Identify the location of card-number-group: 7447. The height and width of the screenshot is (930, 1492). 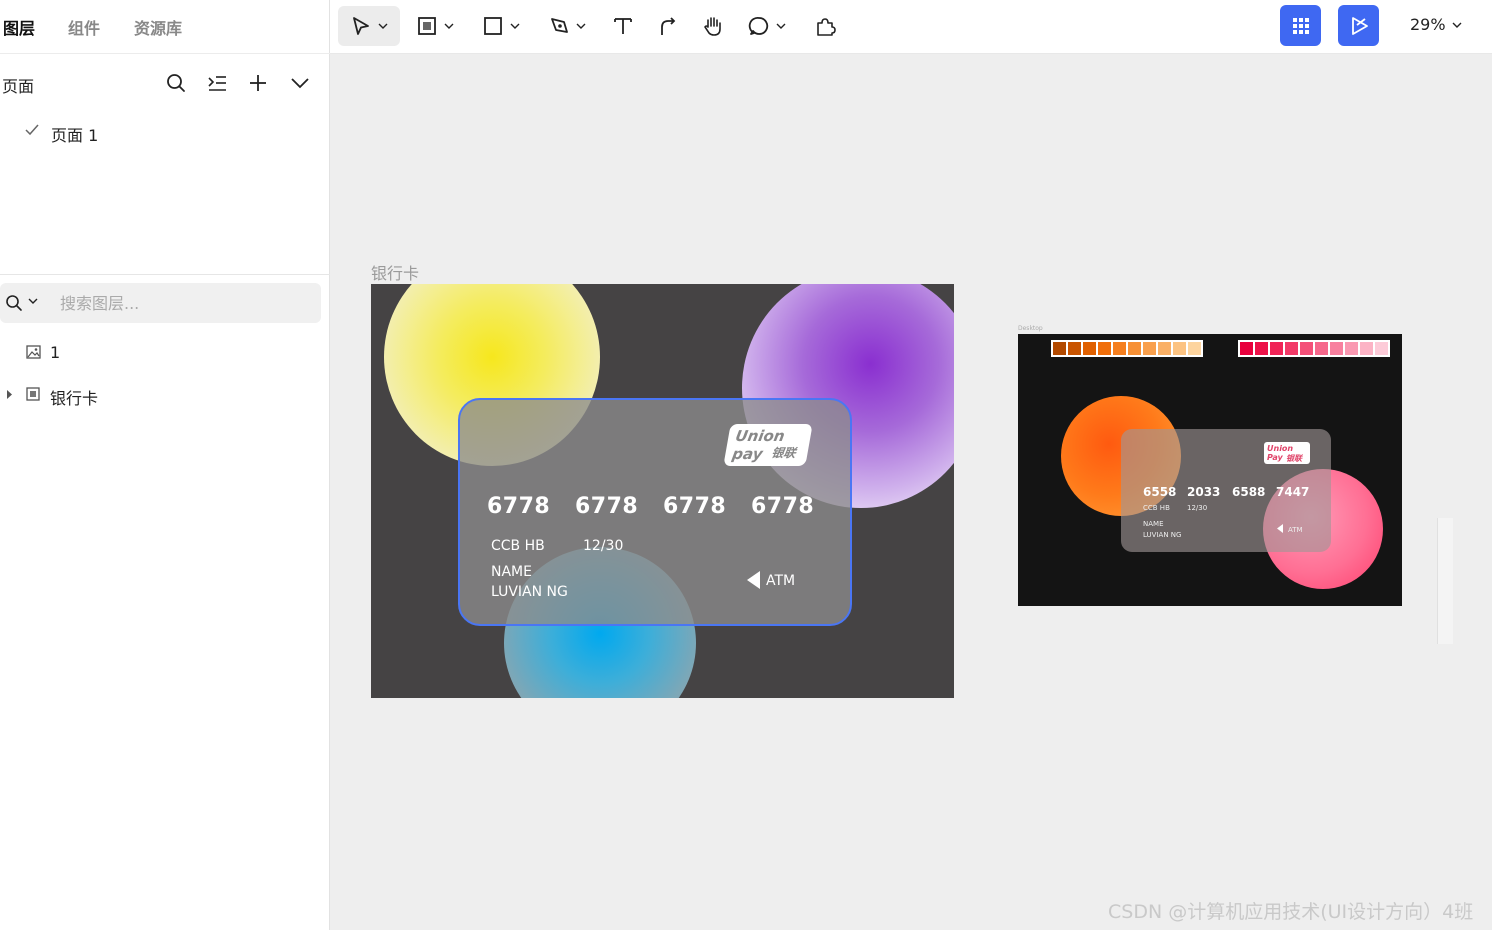
(1293, 492).